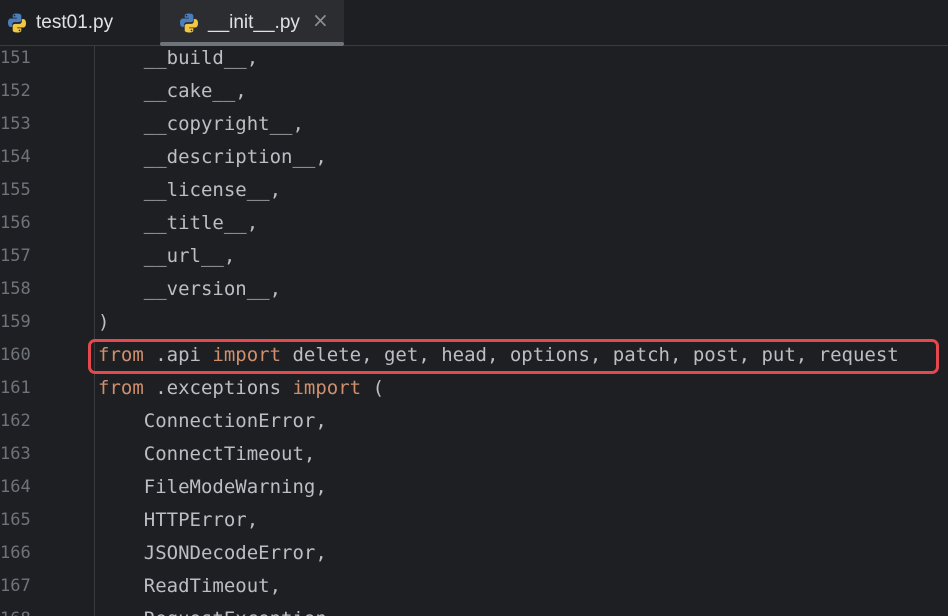  Describe the element at coordinates (195, 91) in the screenshot. I see `code-token: __cake__,` at that location.